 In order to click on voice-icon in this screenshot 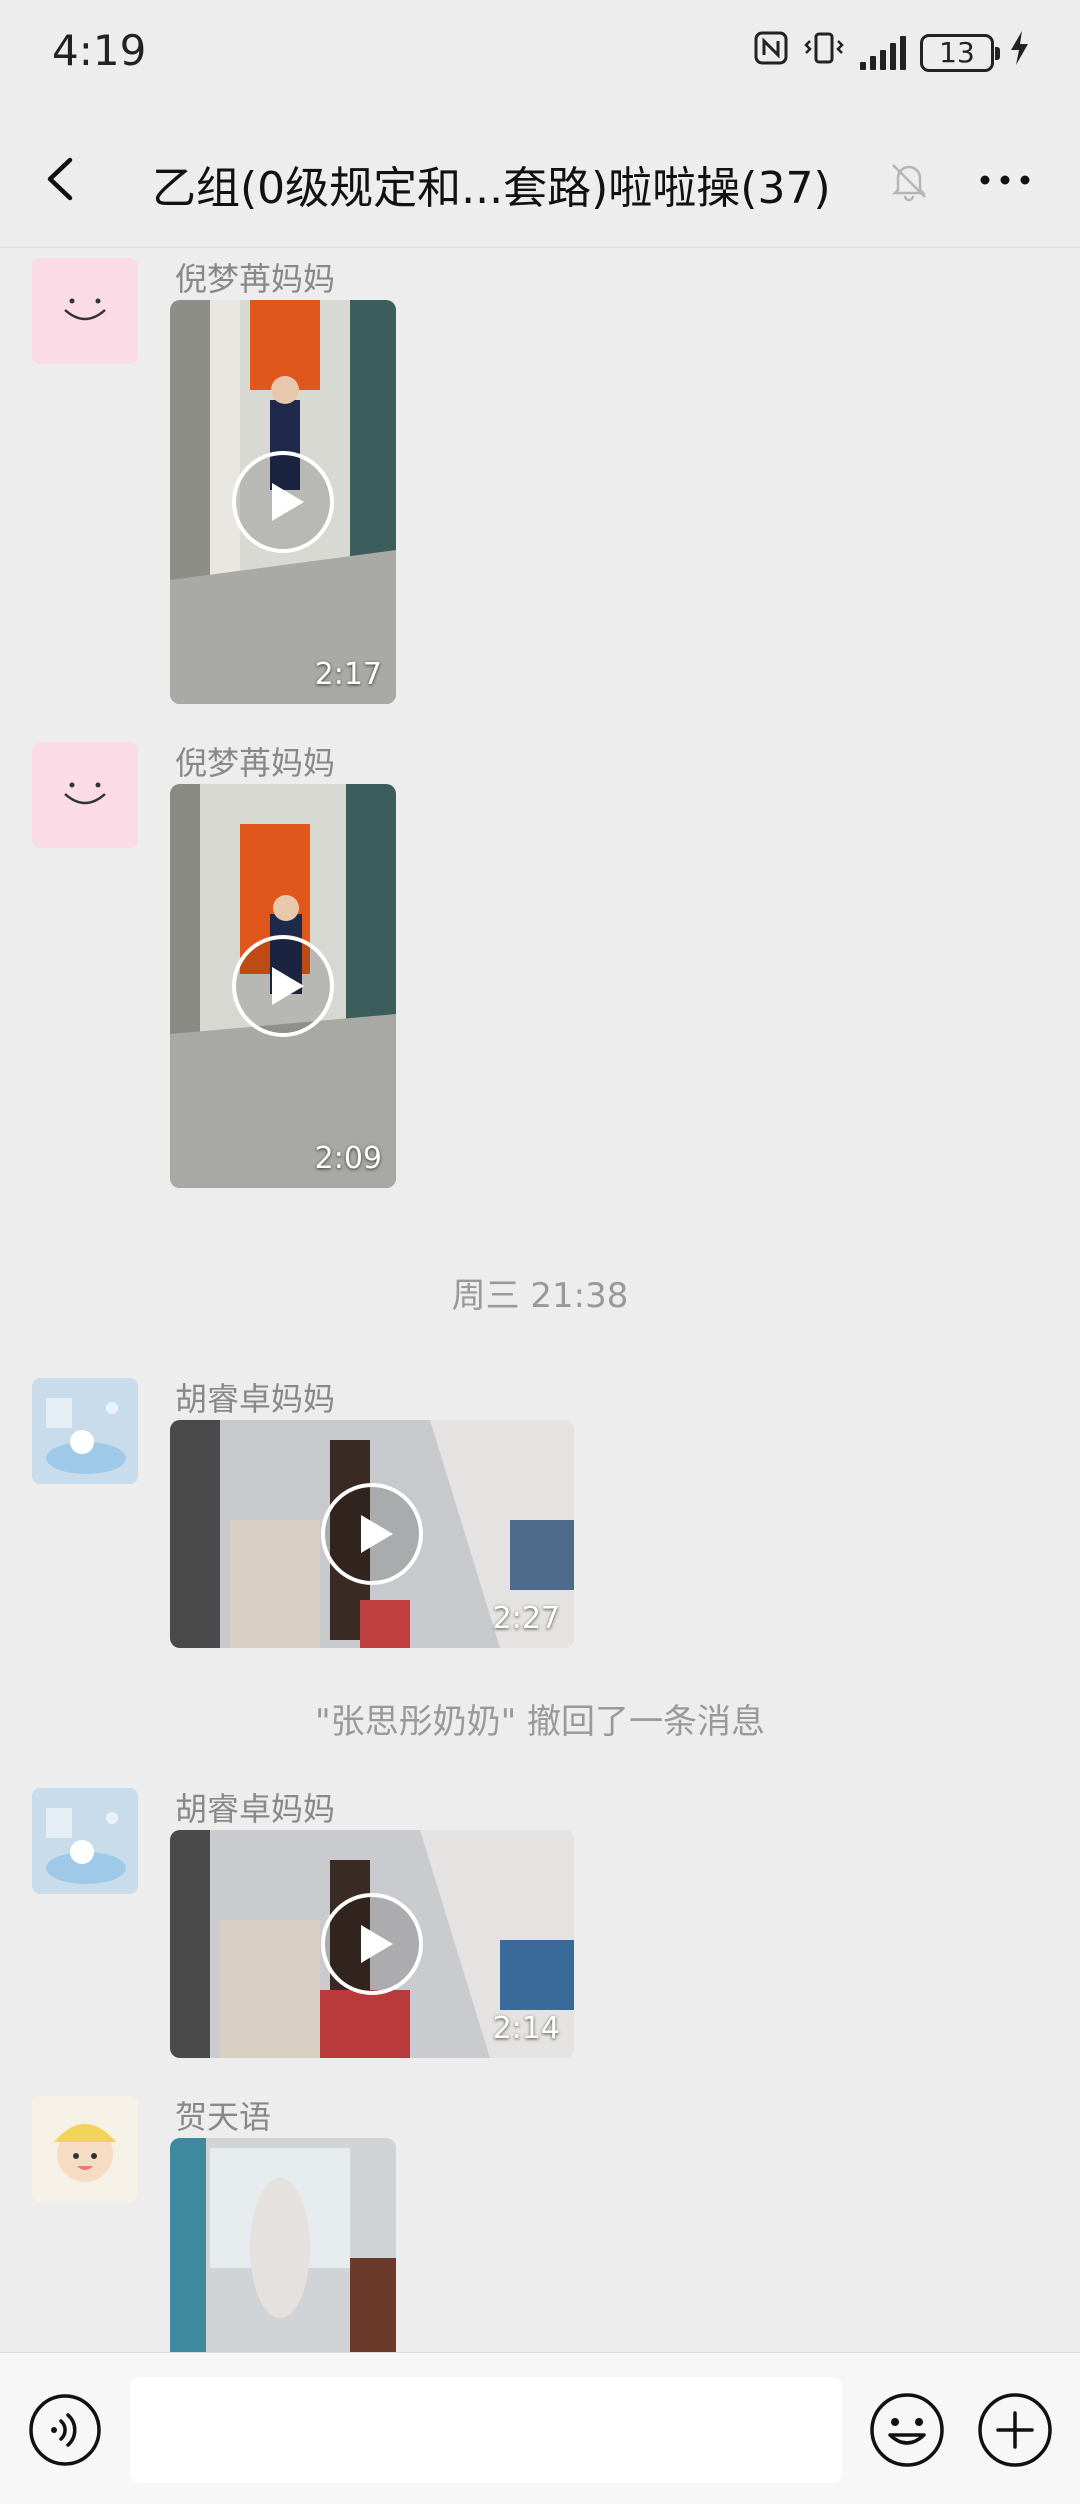, I will do `click(65, 2430)`.